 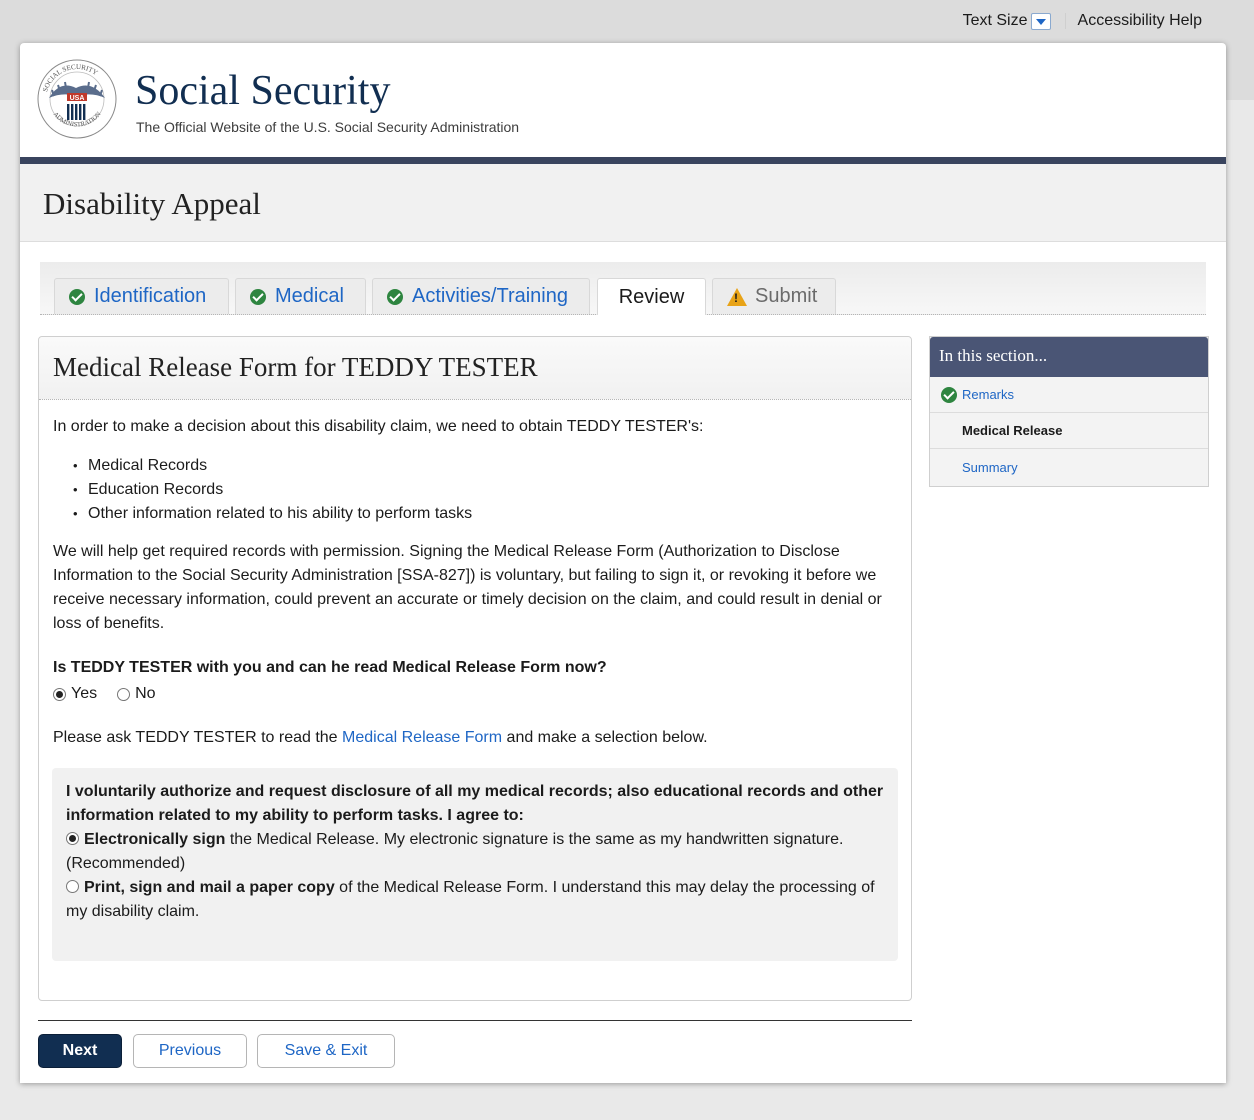 I want to click on page-title: Disability Appeal, so click(x=152, y=203).